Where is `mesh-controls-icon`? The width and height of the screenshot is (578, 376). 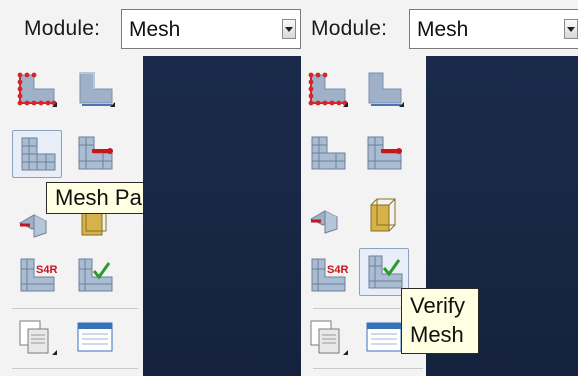
mesh-controls-icon is located at coordinates (324, 222).